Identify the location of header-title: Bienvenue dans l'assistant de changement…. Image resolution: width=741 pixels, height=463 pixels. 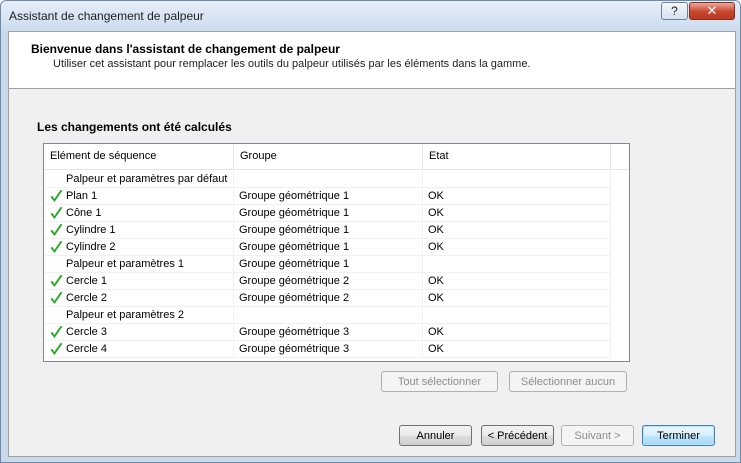
(185, 49).